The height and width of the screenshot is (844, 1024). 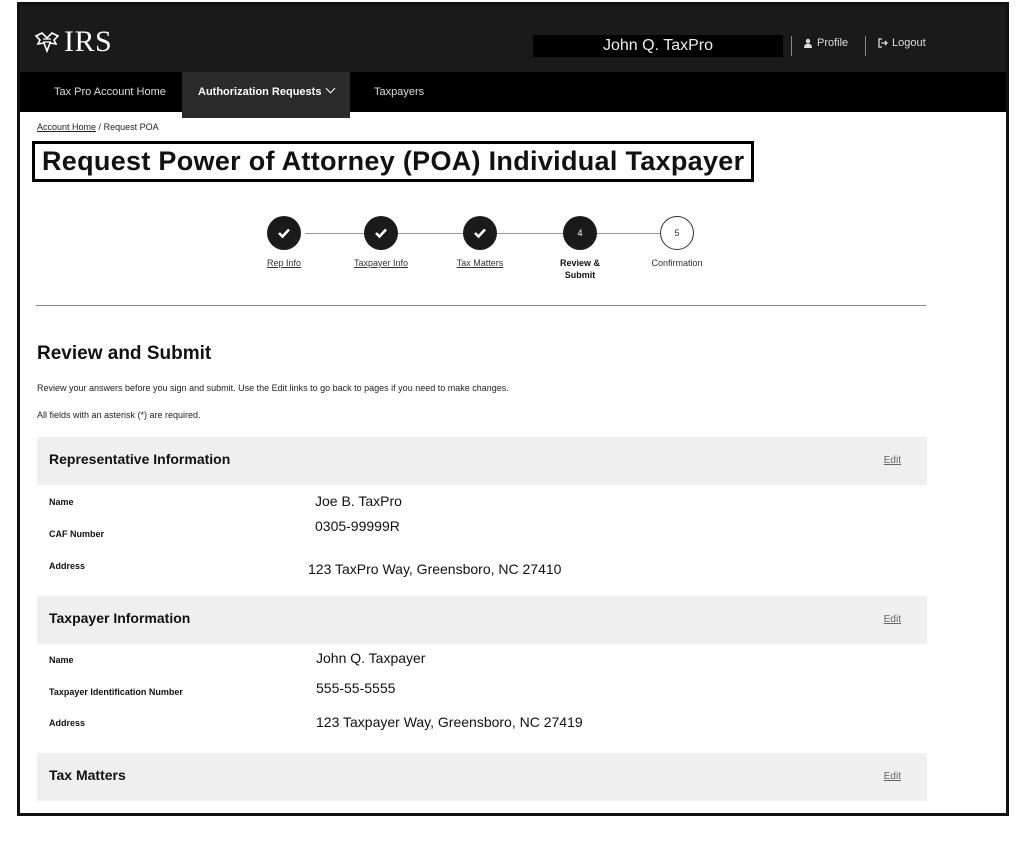 I want to click on logout-link: Logout, so click(x=902, y=43).